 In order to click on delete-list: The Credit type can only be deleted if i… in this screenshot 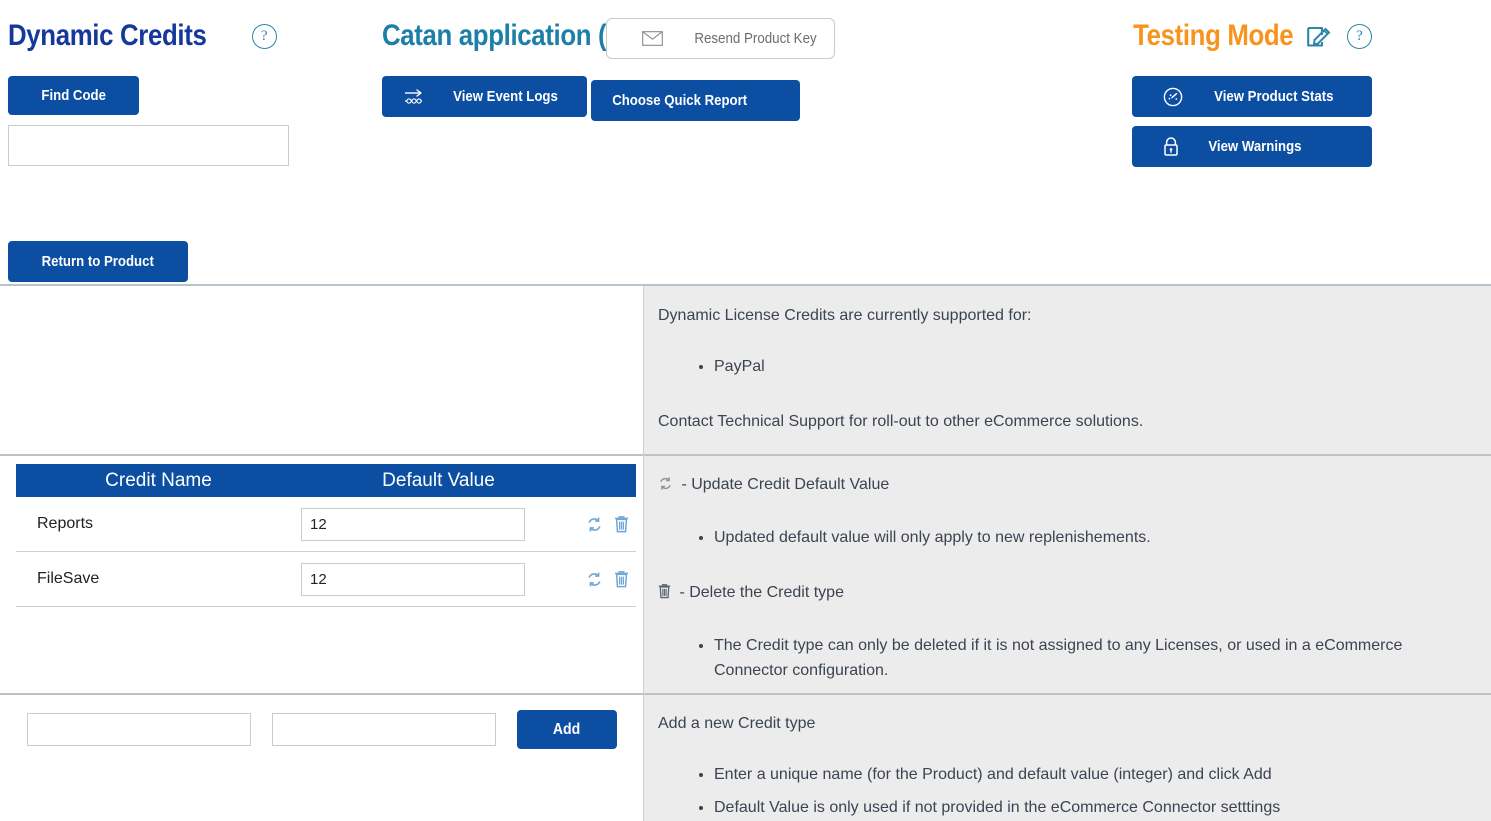, I will do `click(1061, 659)`.